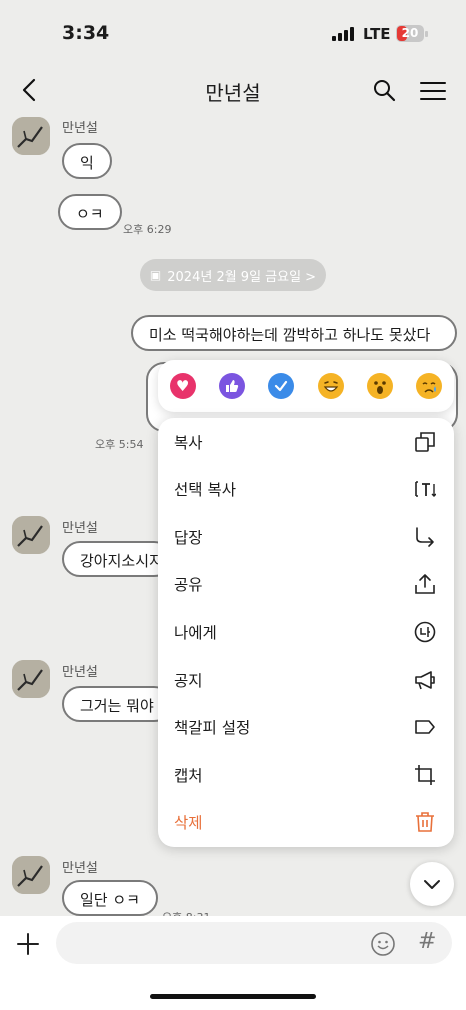 The height and width of the screenshot is (1010, 466). I want to click on network-label: LTE, so click(377, 34).